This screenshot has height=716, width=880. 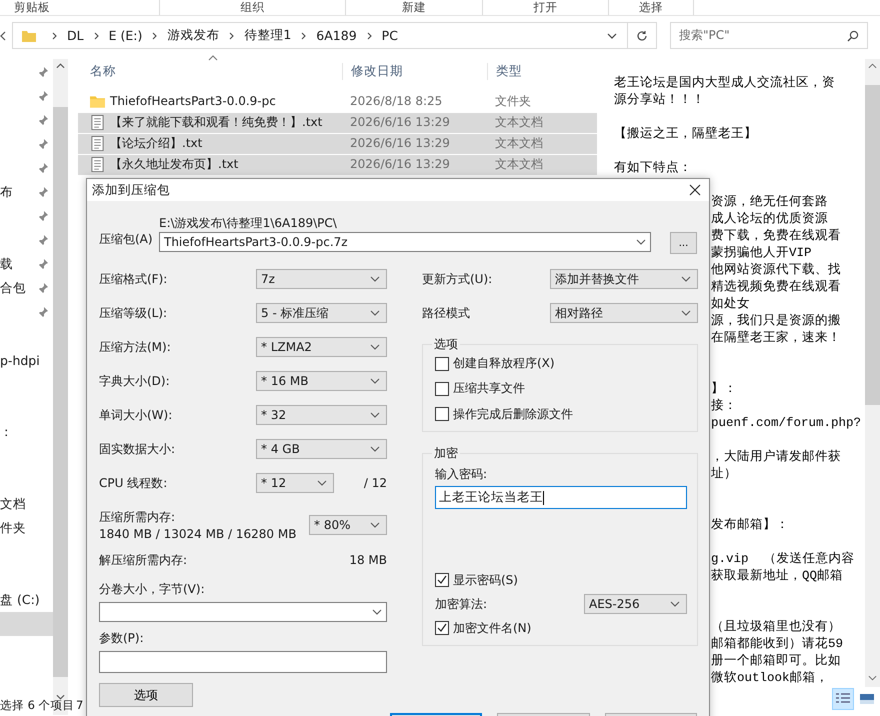 I want to click on preview-text: 他网站资源代下载、找, so click(x=776, y=270).